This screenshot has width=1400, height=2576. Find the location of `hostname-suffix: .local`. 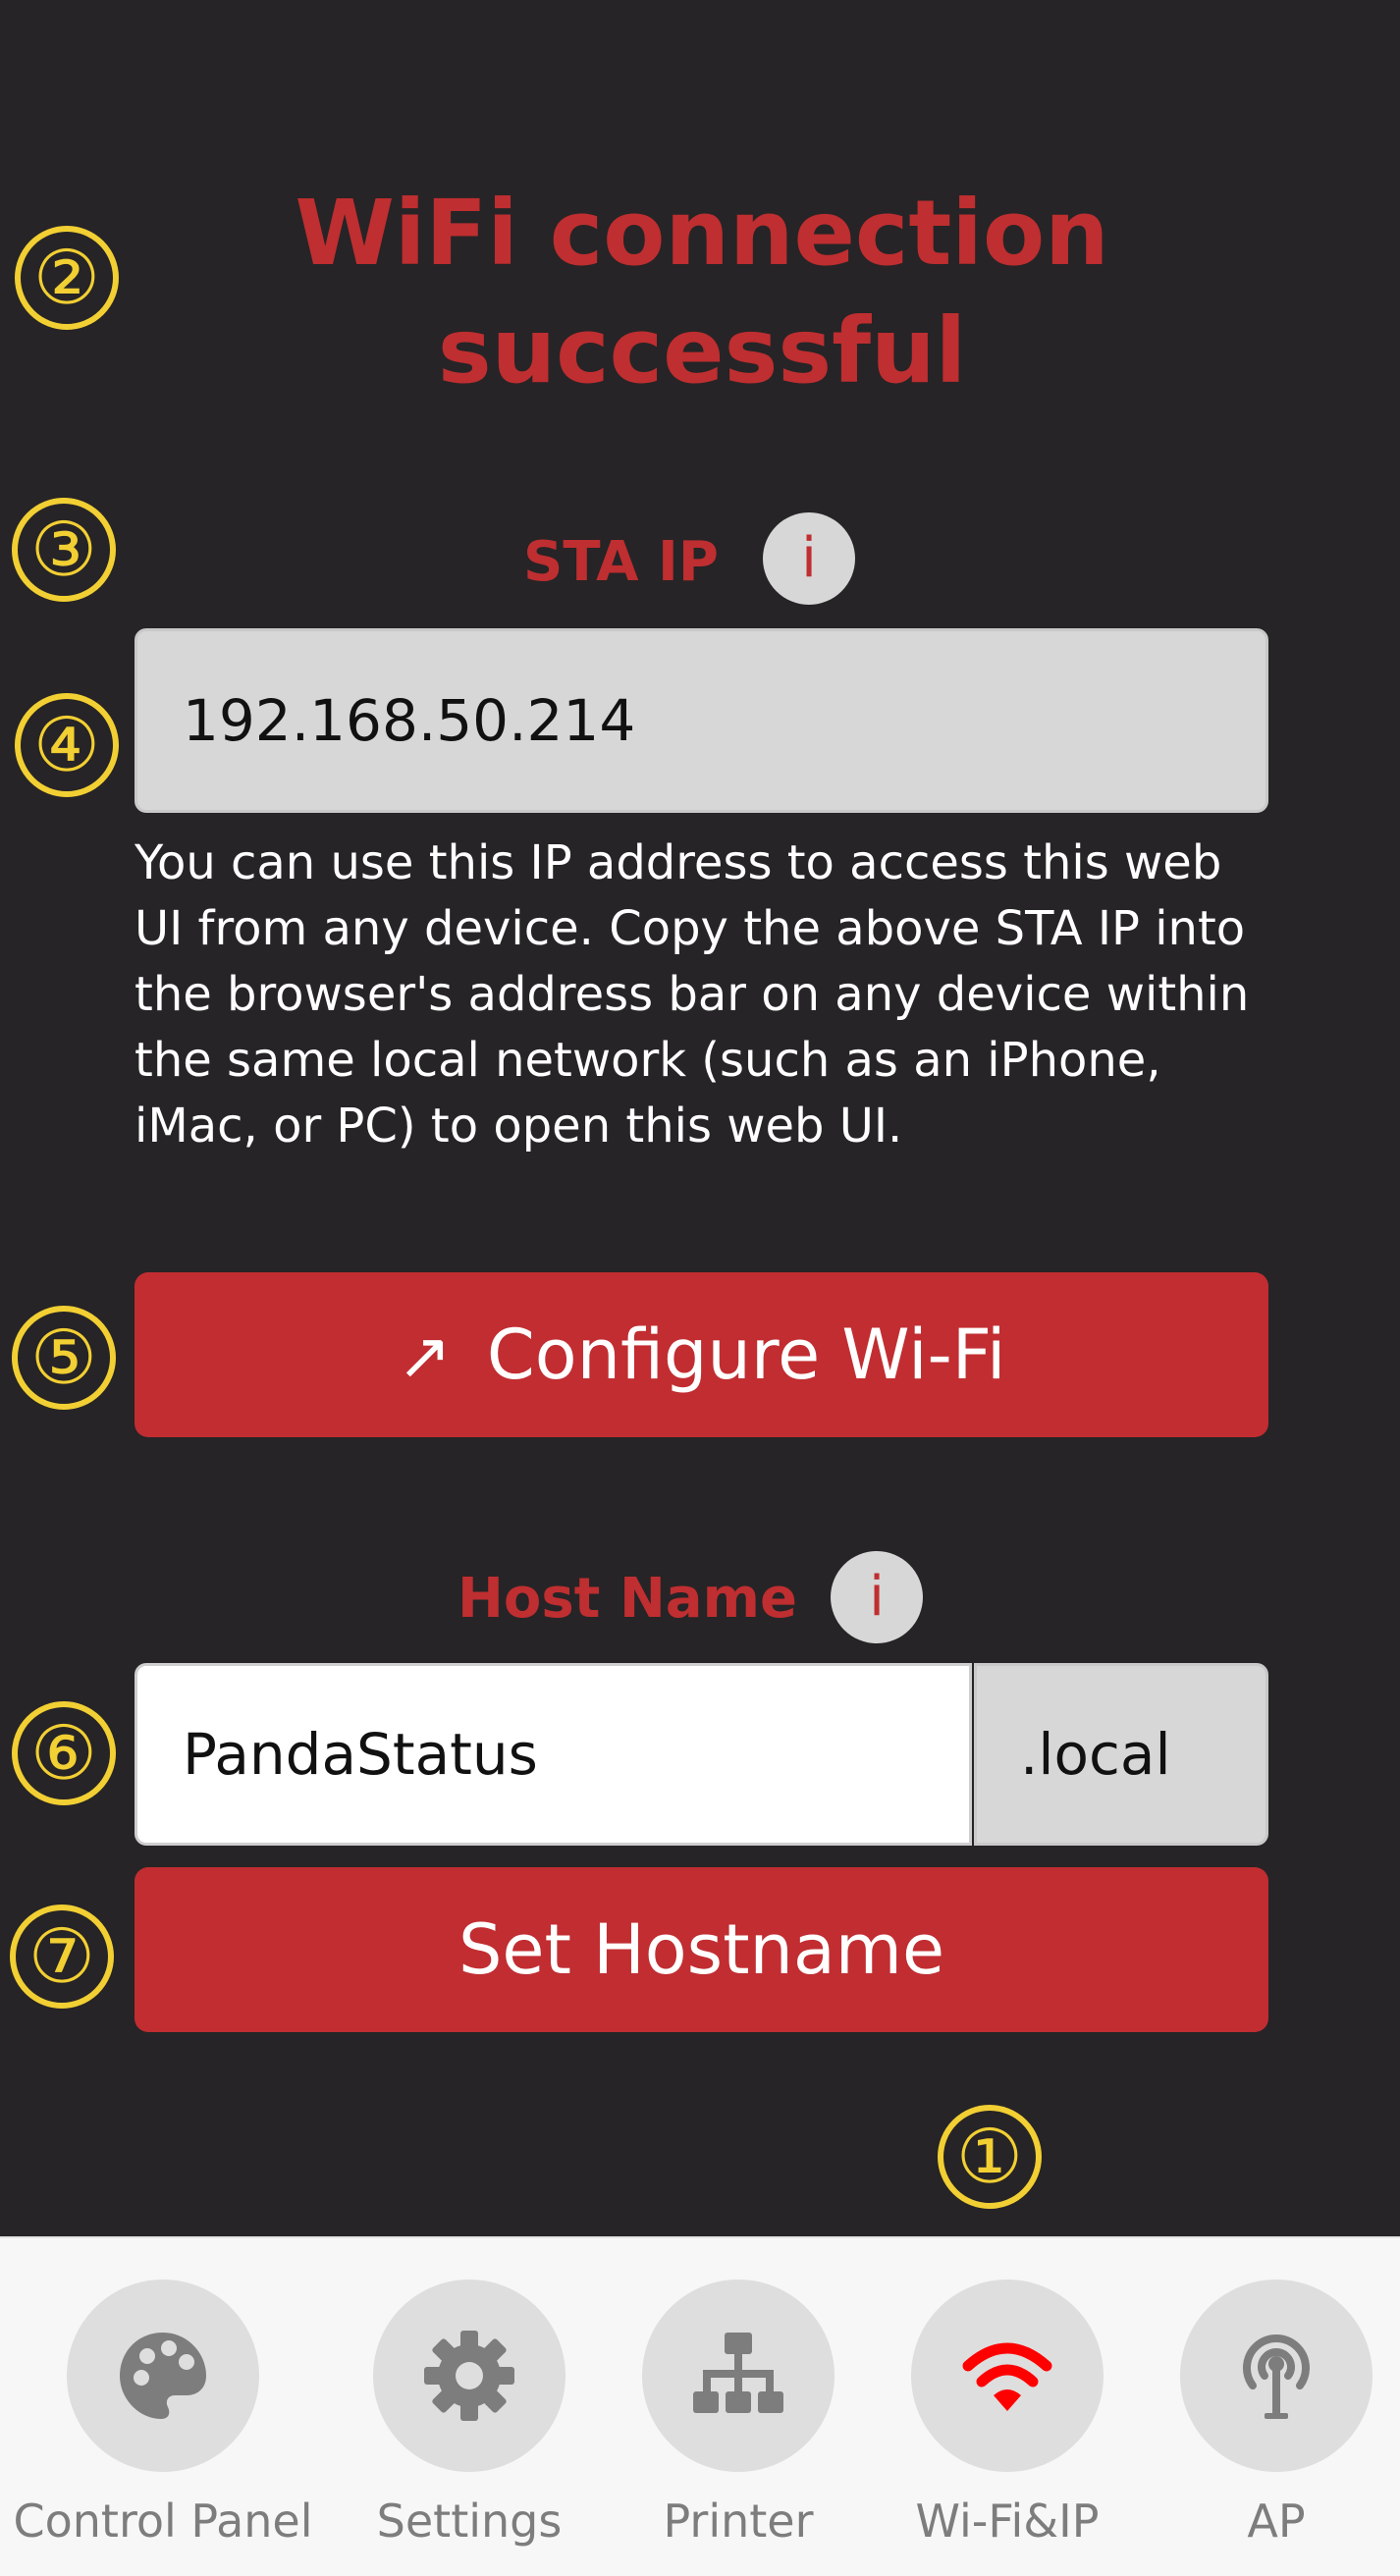

hostname-suffix: .local is located at coordinates (1121, 1754).